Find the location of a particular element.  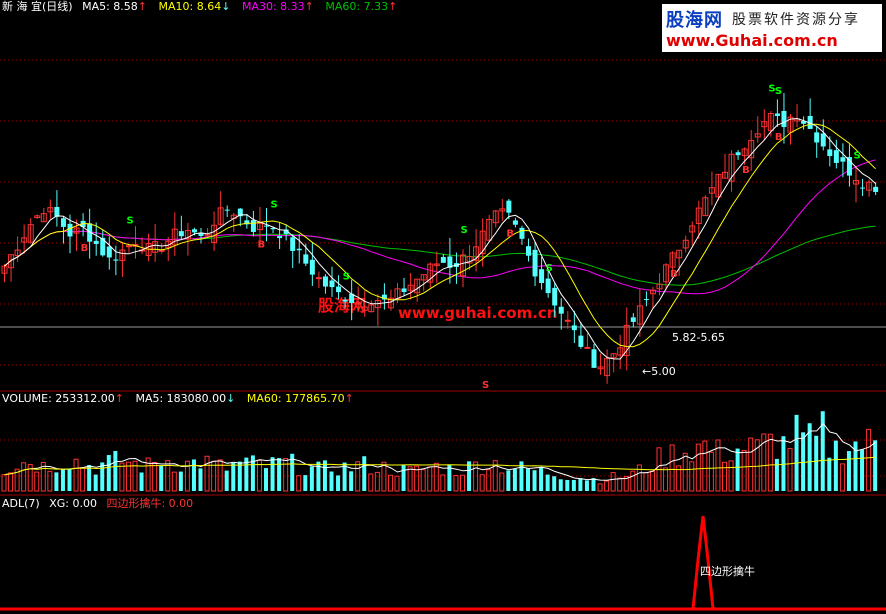

signal-peak is located at coordinates (703, 562).